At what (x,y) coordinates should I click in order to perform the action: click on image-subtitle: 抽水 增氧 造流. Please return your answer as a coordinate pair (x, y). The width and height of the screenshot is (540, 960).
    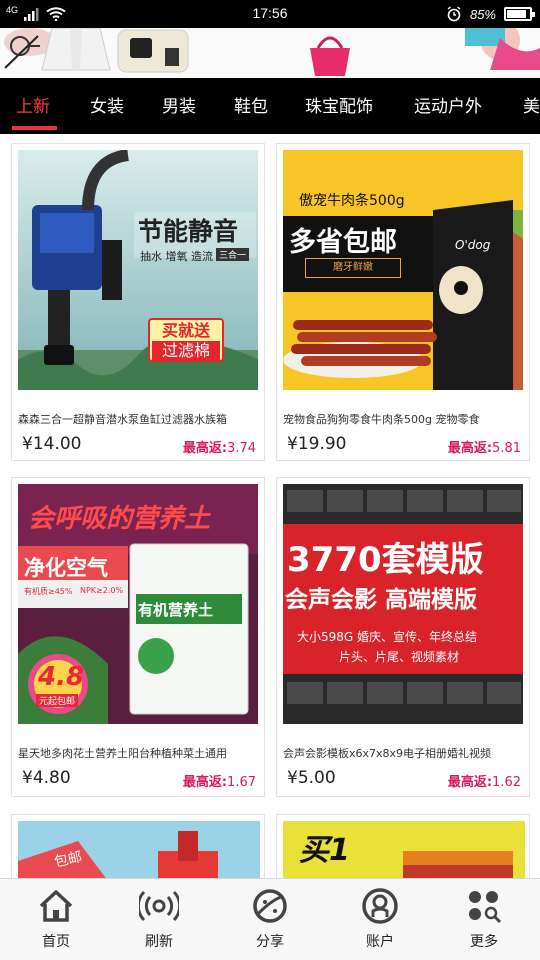
    Looking at the image, I should click on (176, 256).